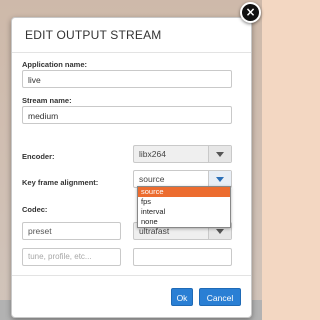 This screenshot has width=320, height=320. What do you see at coordinates (182, 297) in the screenshot?
I see `ok-button: Ok` at bounding box center [182, 297].